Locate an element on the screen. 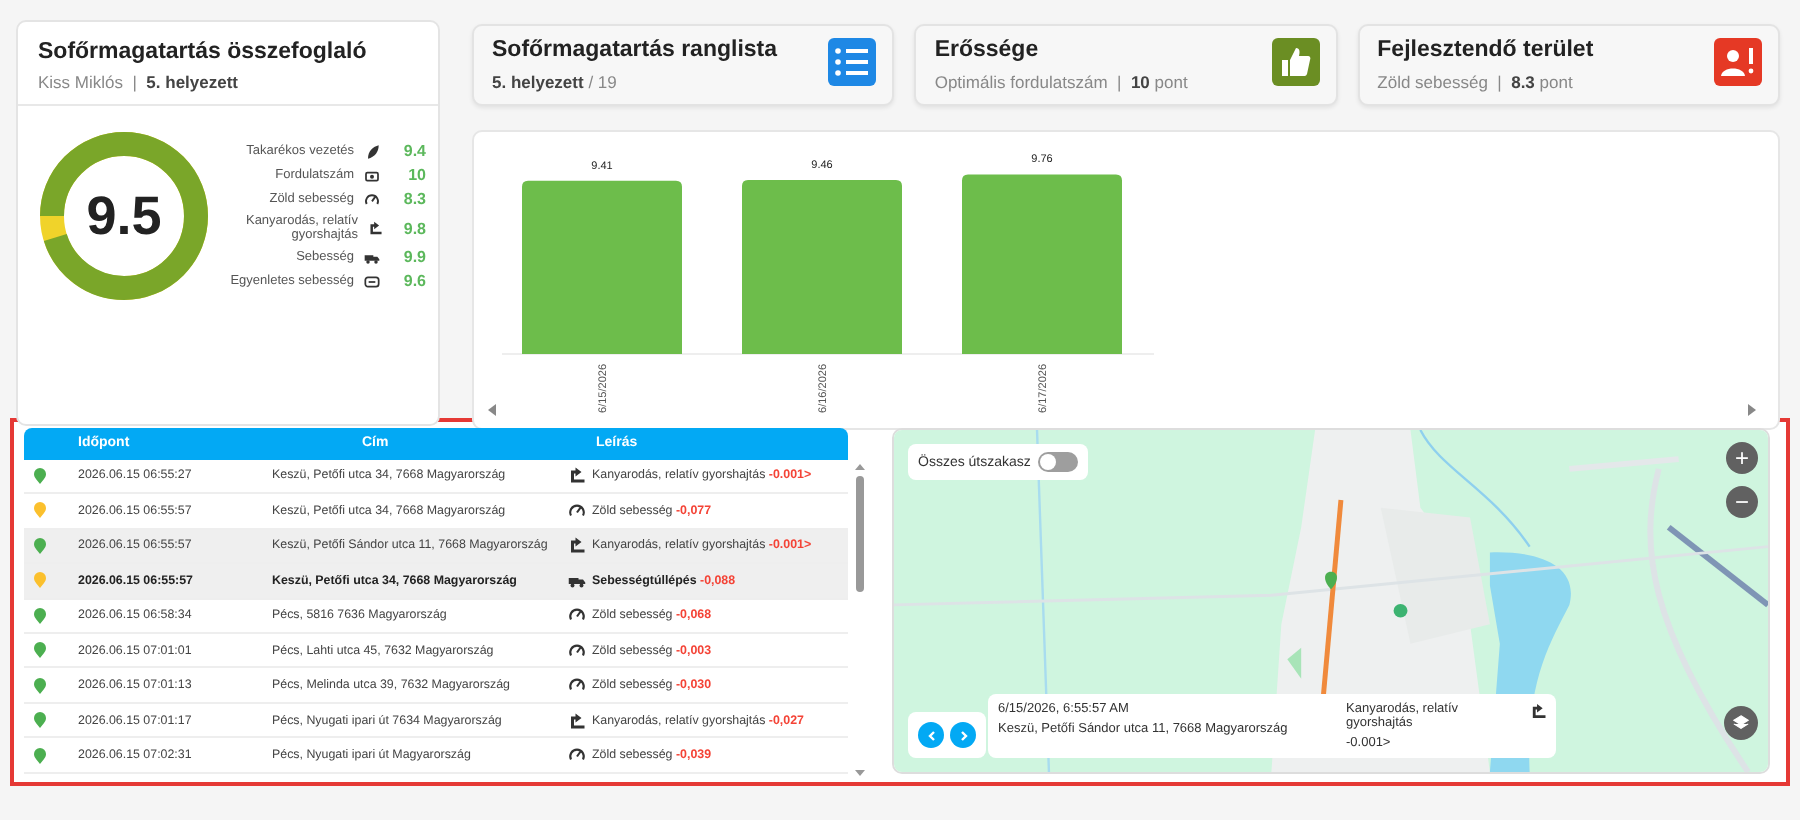 The width and height of the screenshot is (1800, 820). scroll-left-icon is located at coordinates (492, 410).